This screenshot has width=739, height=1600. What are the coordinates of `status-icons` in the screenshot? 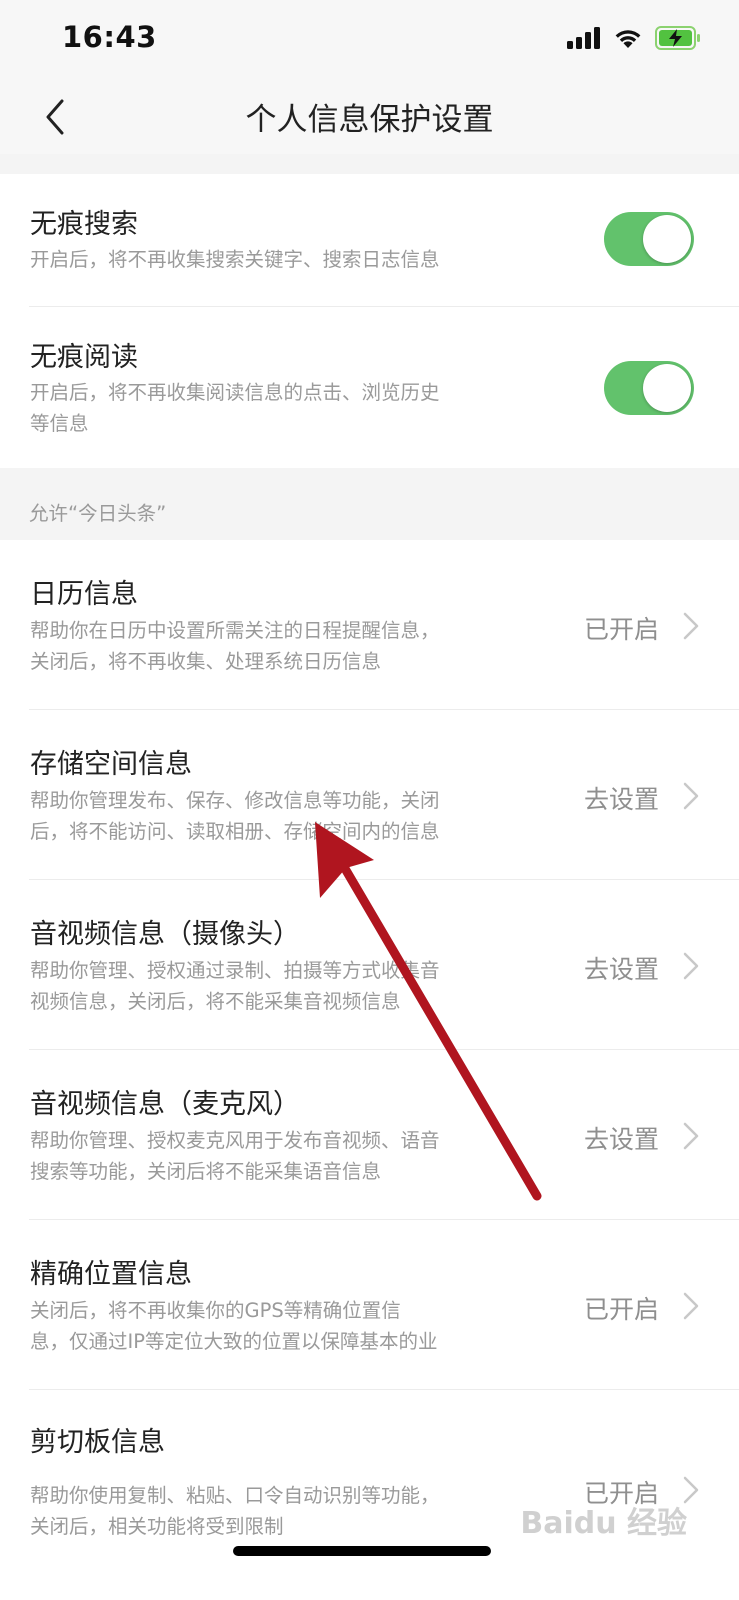 It's located at (634, 38).